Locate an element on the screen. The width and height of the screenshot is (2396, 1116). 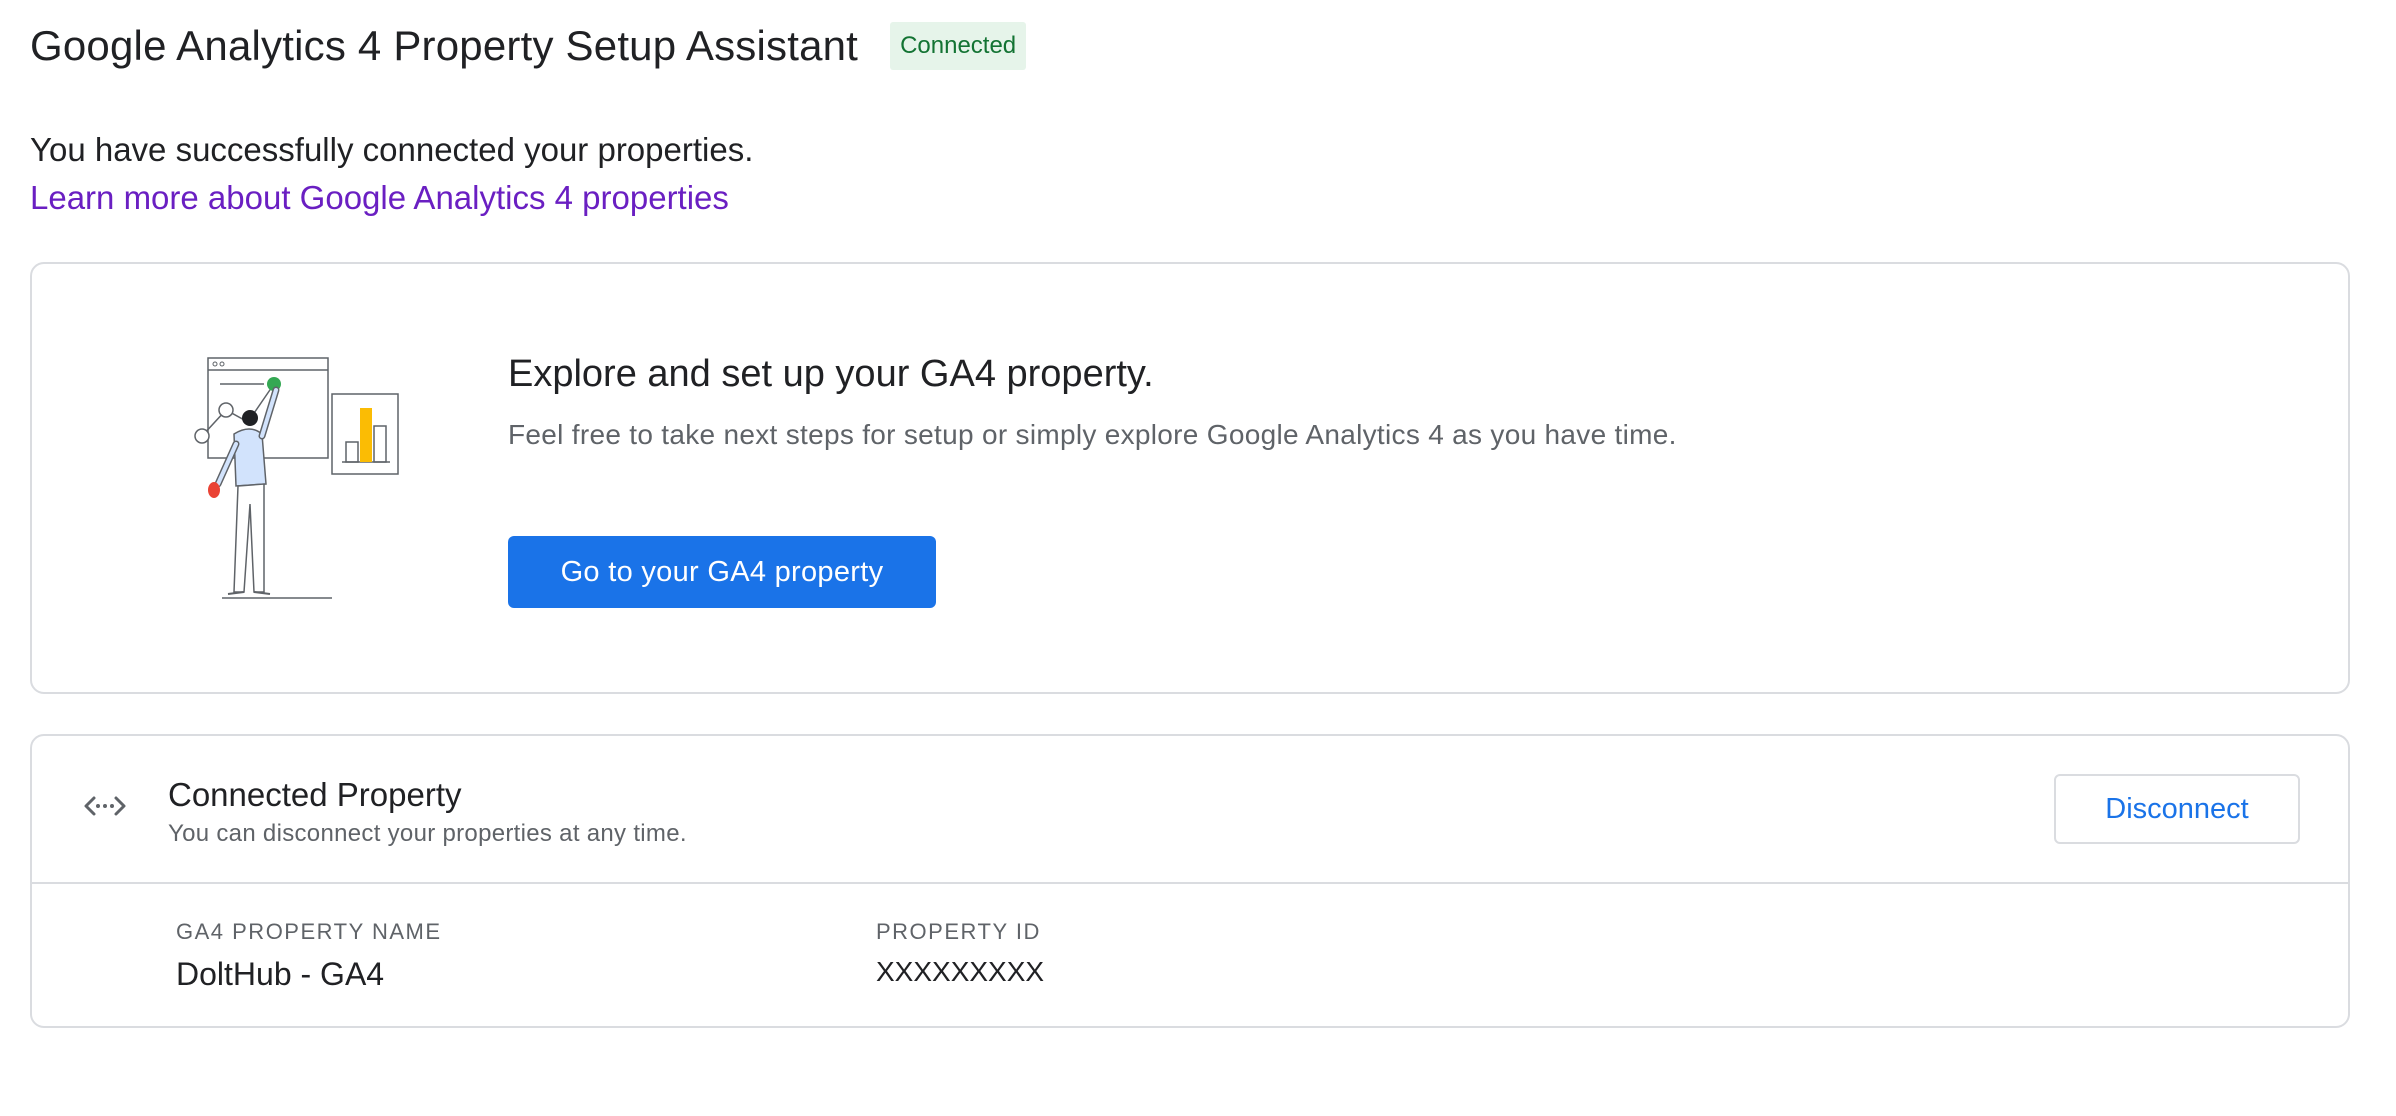
property-id-field: PROPERTY ID XXXXXXXXX is located at coordinates (960, 955).